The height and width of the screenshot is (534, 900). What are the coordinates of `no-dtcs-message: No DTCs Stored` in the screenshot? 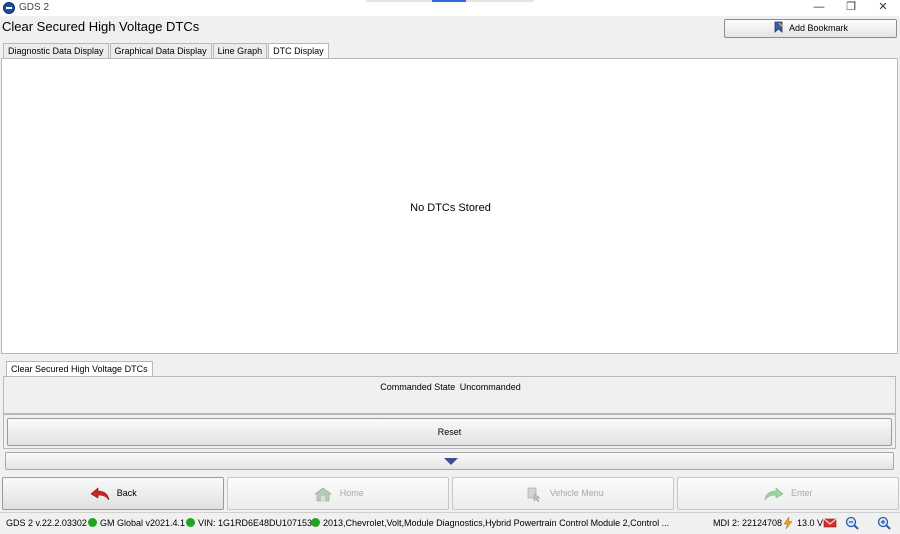 It's located at (450, 208).